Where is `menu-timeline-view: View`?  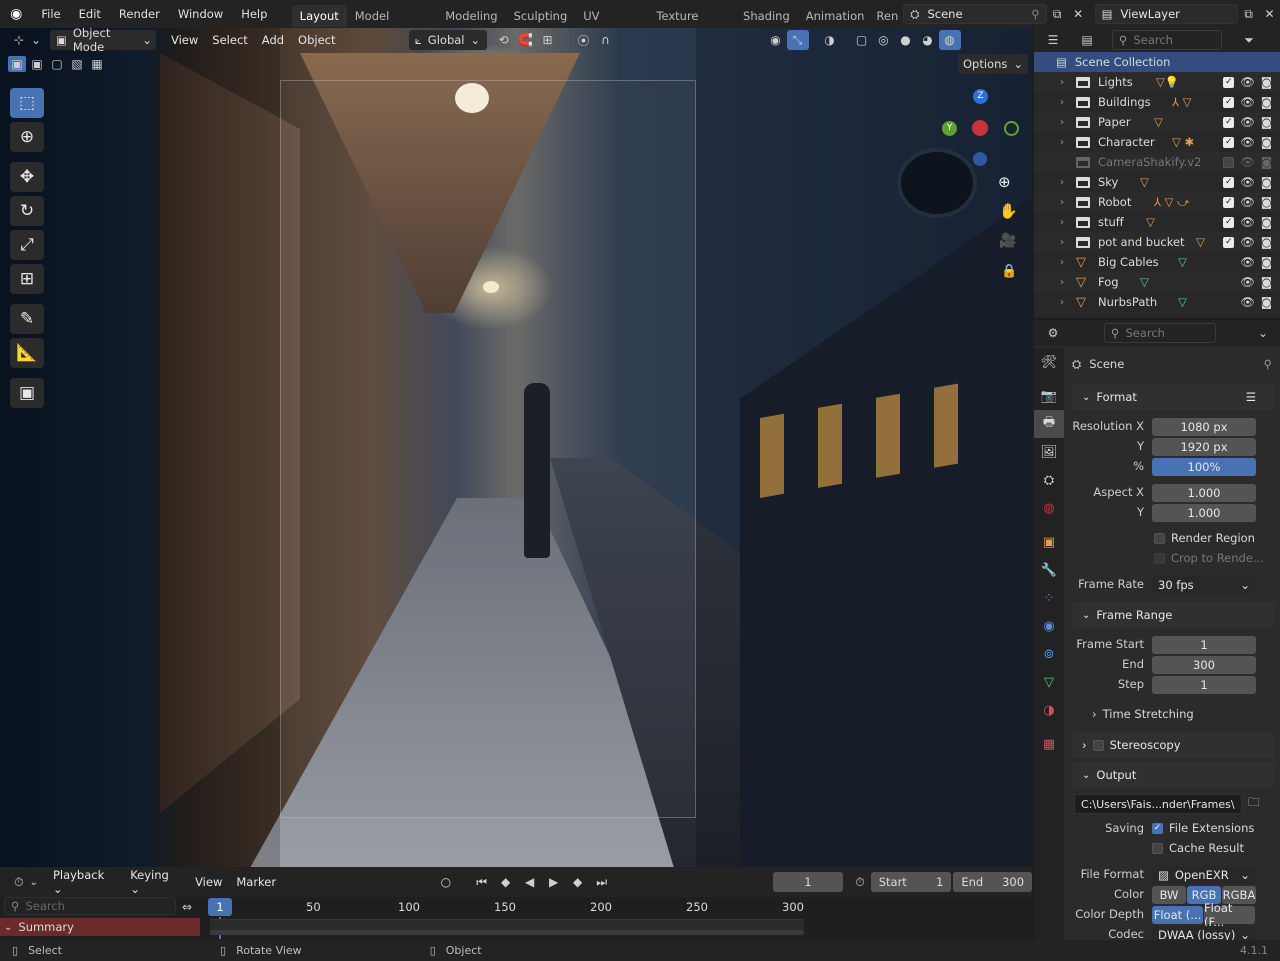 menu-timeline-view: View is located at coordinates (208, 882).